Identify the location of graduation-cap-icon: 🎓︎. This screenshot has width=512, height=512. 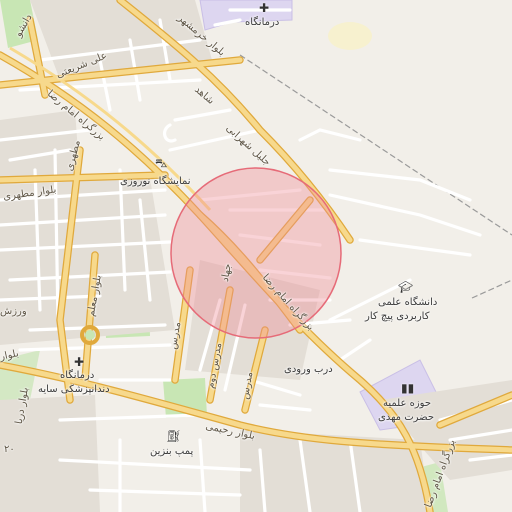
(405, 287).